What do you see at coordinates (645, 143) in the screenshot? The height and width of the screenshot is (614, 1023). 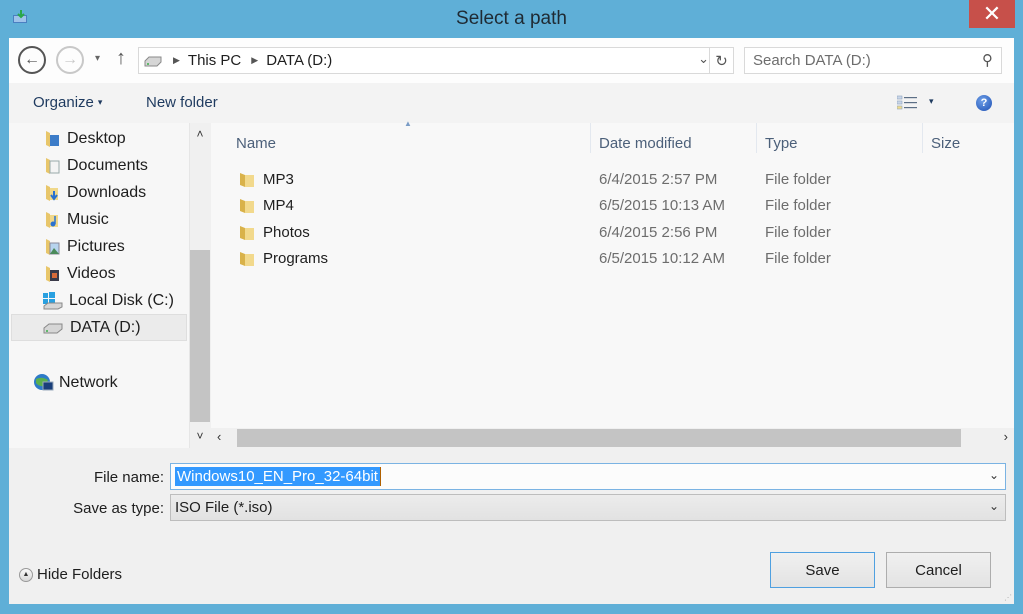 I see `column-header-date-modified: Date modified` at bounding box center [645, 143].